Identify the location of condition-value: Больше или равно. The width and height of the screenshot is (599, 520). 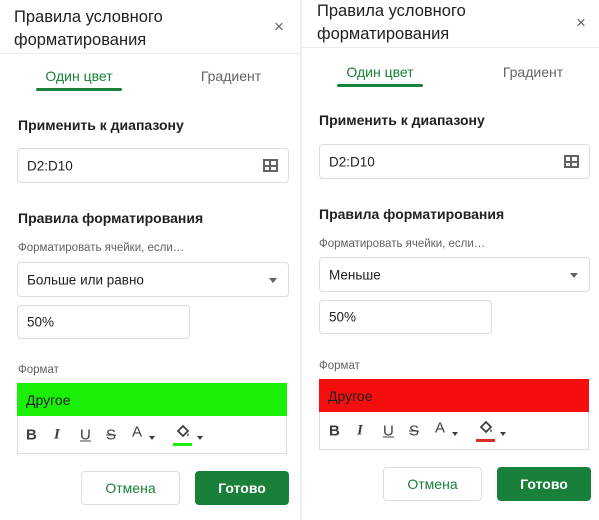
(85, 279).